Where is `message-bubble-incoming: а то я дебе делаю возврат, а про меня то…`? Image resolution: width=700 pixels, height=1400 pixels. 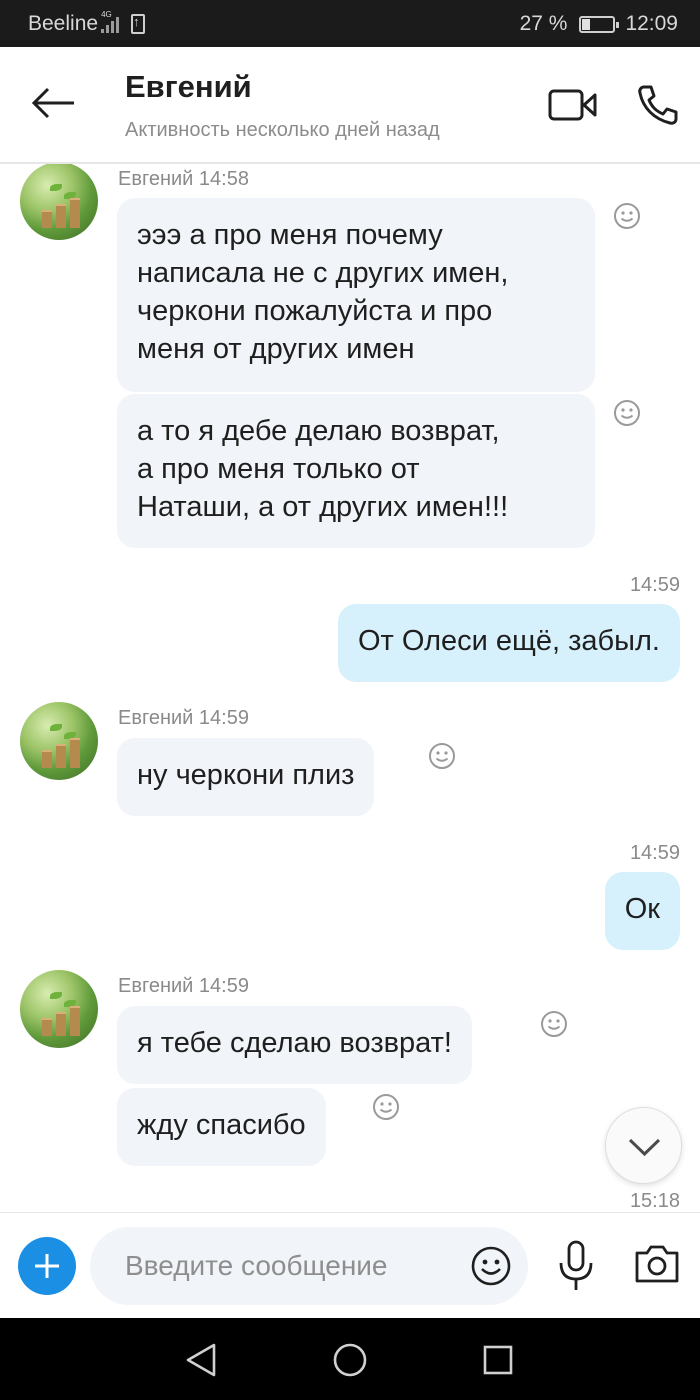
message-bubble-incoming: а то я дебе делаю возврат, а про меня то… is located at coordinates (356, 471).